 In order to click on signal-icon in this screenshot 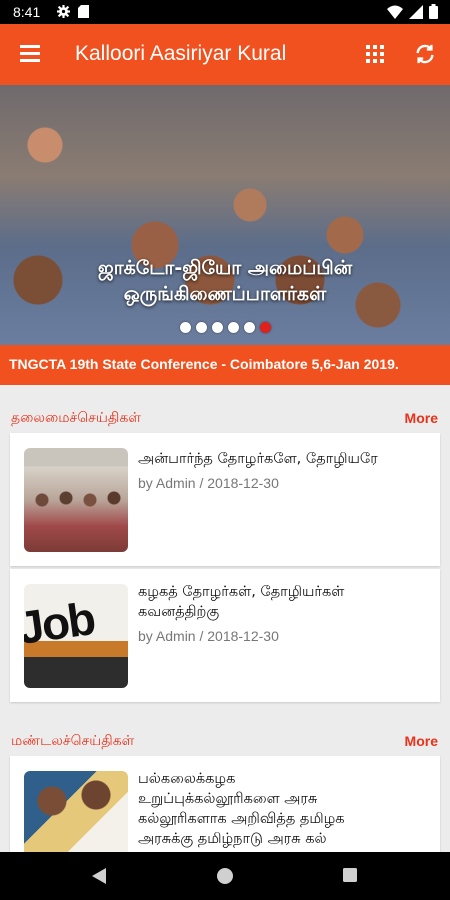, I will do `click(416, 11)`.